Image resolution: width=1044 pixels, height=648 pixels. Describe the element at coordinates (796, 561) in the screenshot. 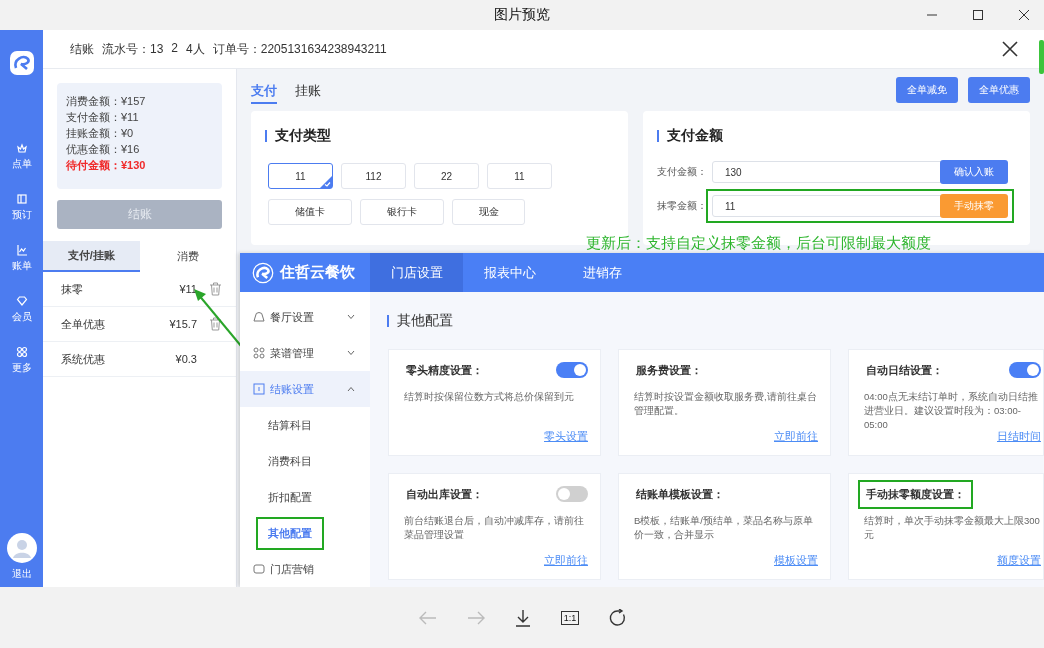

I see `card-link: 模板设置` at that location.